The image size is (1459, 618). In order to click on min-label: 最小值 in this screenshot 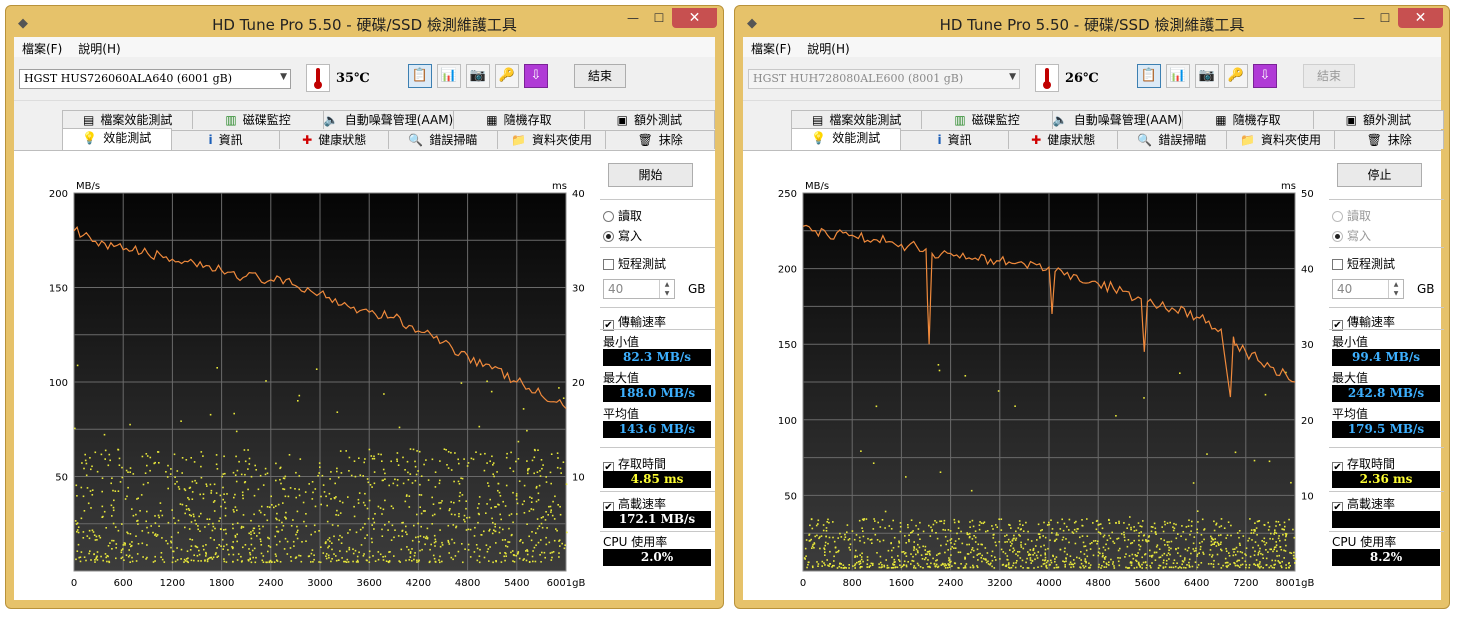, I will do `click(621, 342)`.